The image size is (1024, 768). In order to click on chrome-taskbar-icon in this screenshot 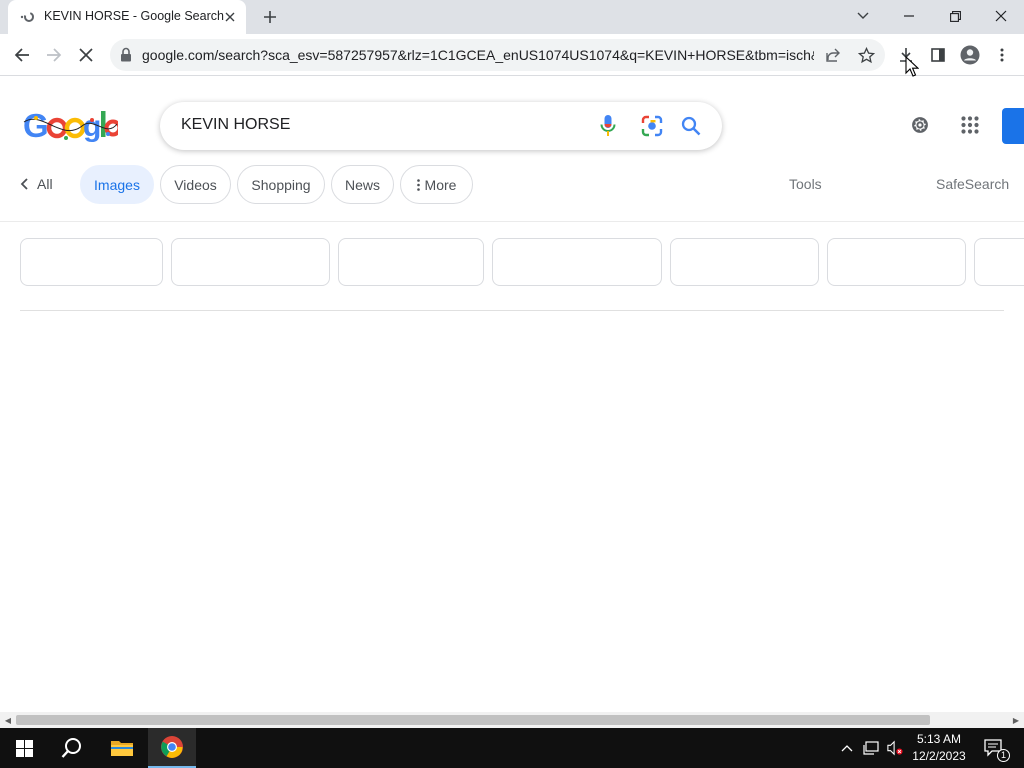, I will do `click(172, 748)`.